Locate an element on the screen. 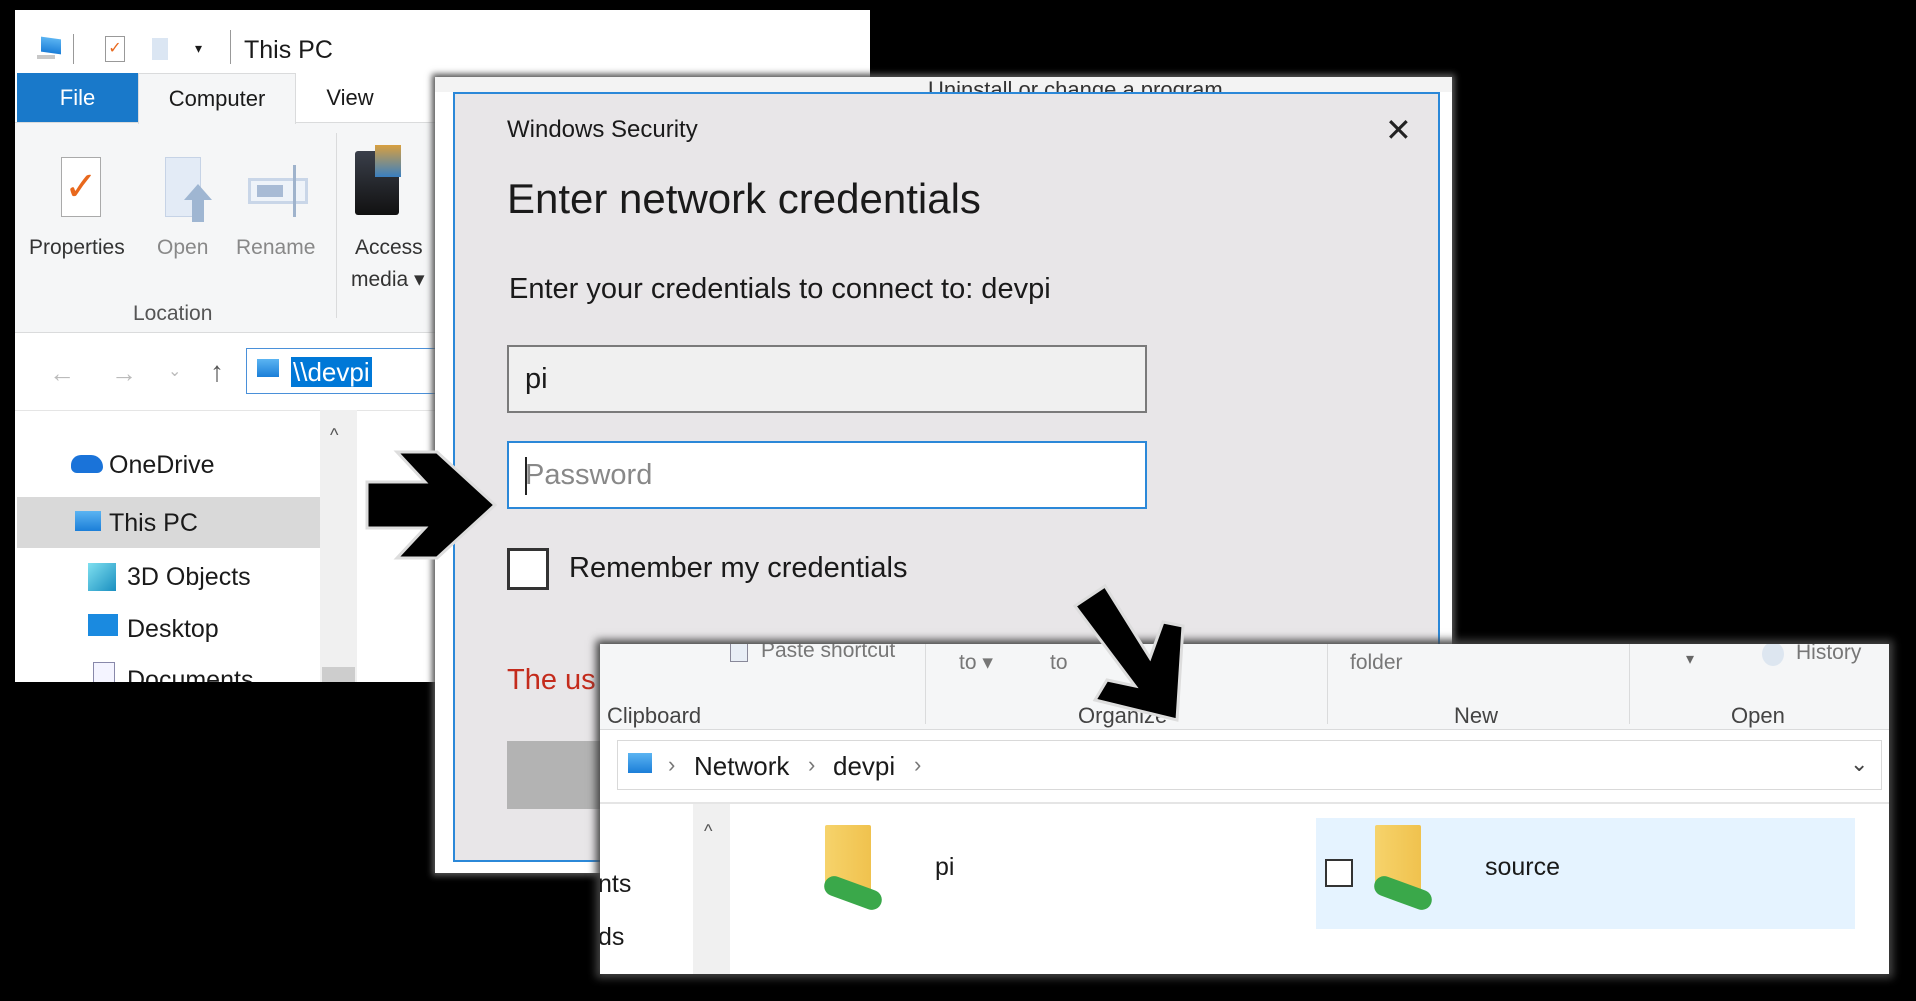 Image resolution: width=1916 pixels, height=1001 pixels. background-control-panel-strip: Uninstall or change a program is located at coordinates (943, 84).